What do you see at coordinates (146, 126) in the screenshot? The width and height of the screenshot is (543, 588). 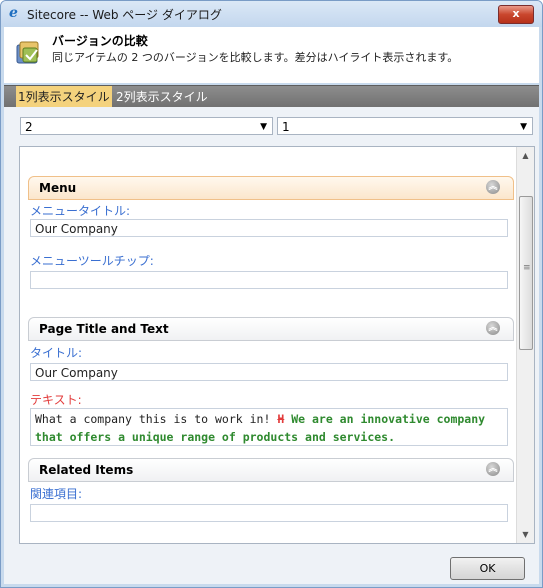 I see `version-select-left: 2 ▼` at bounding box center [146, 126].